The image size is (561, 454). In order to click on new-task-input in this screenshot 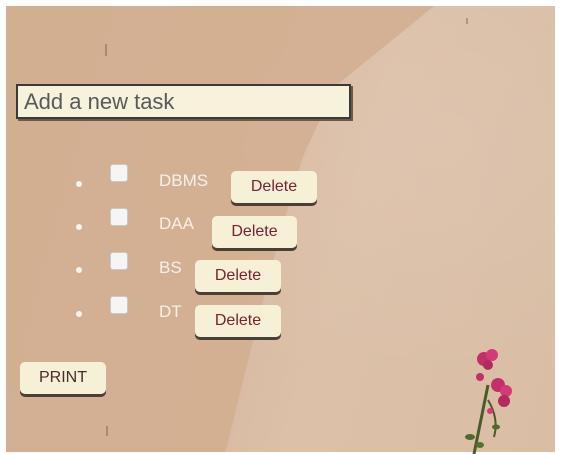, I will do `click(183, 101)`.